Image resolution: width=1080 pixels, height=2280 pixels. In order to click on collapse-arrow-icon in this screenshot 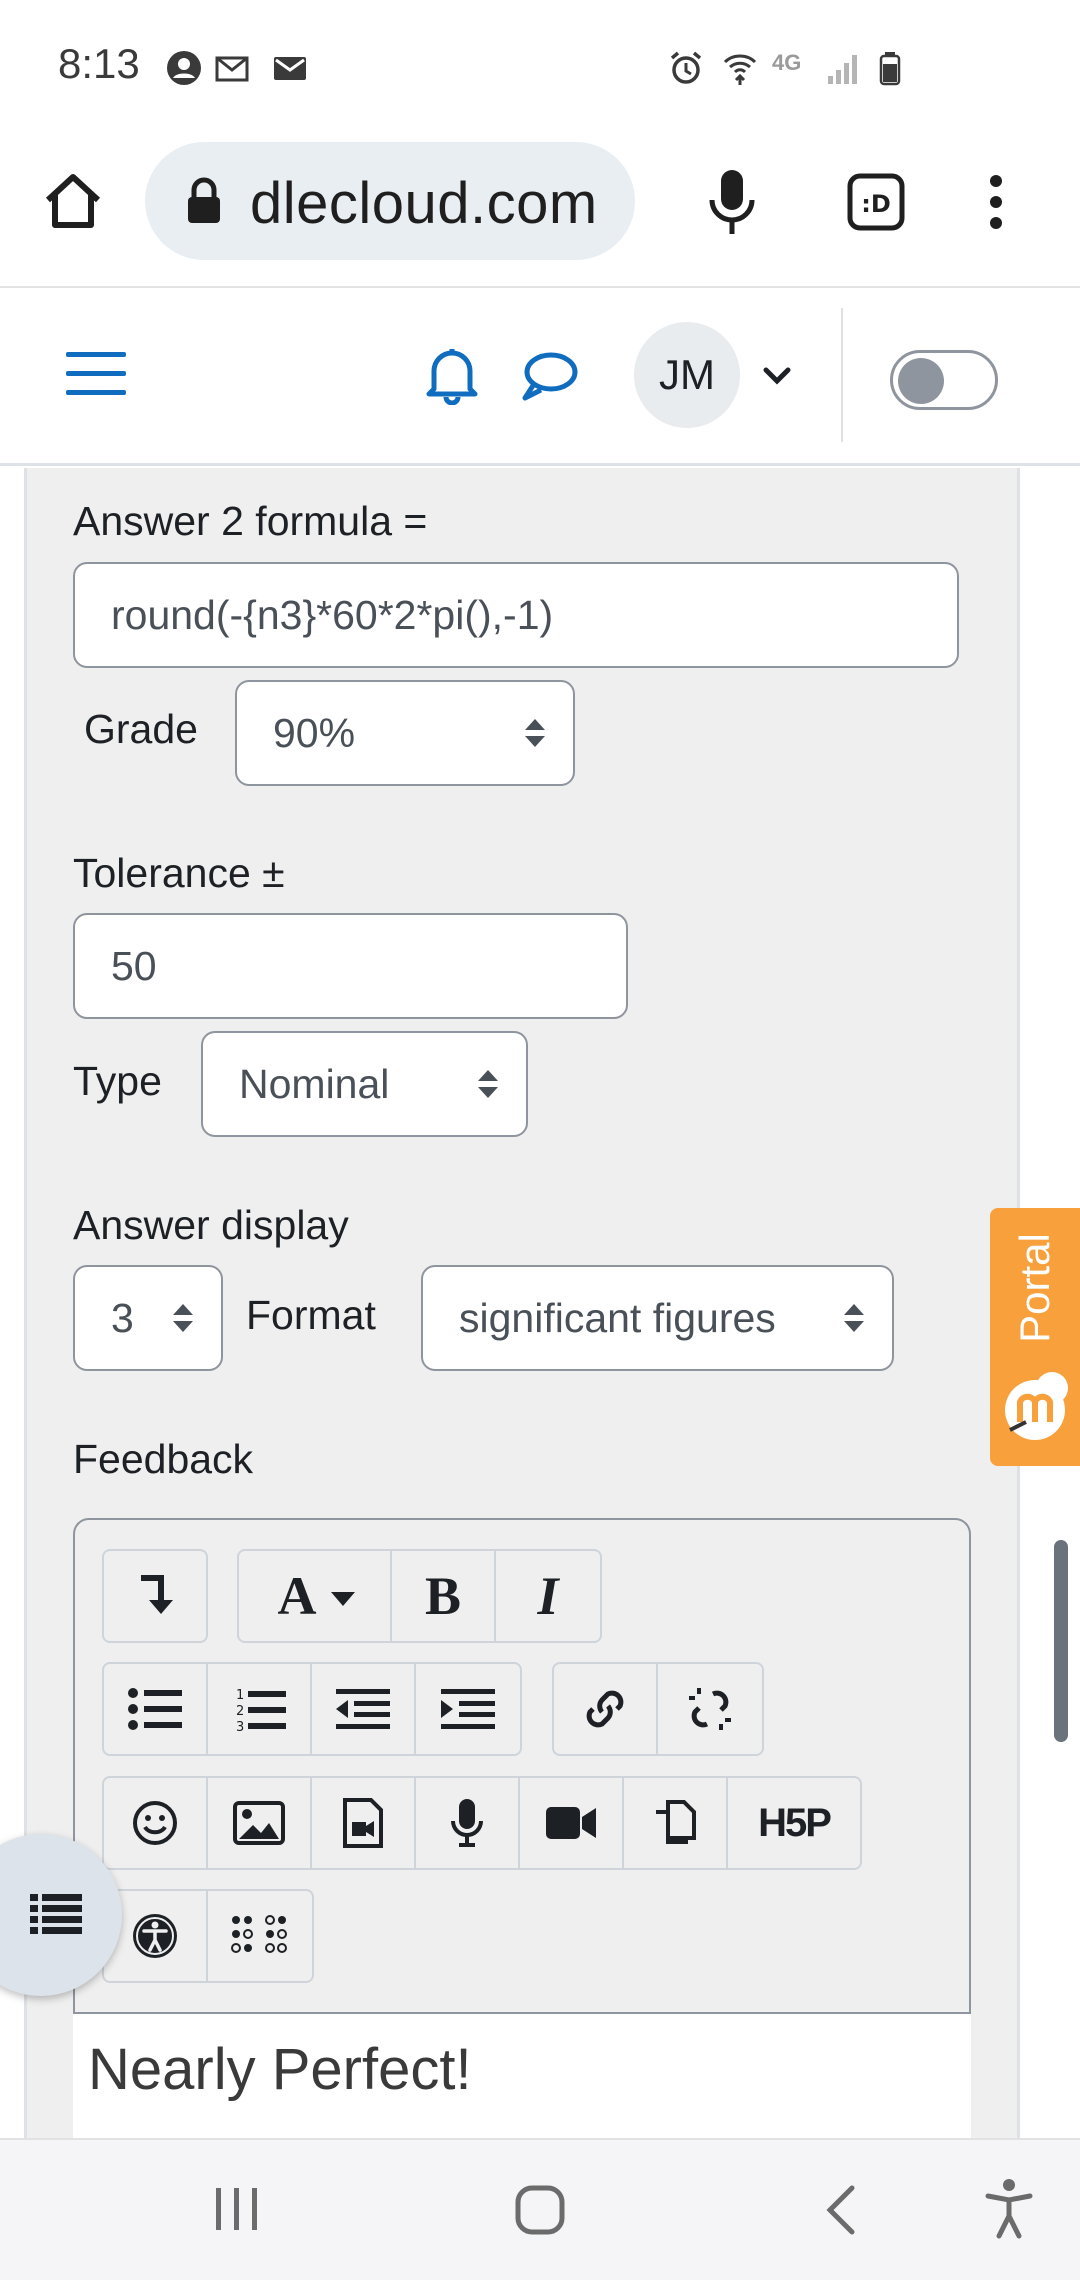, I will do `click(157, 1594)`.